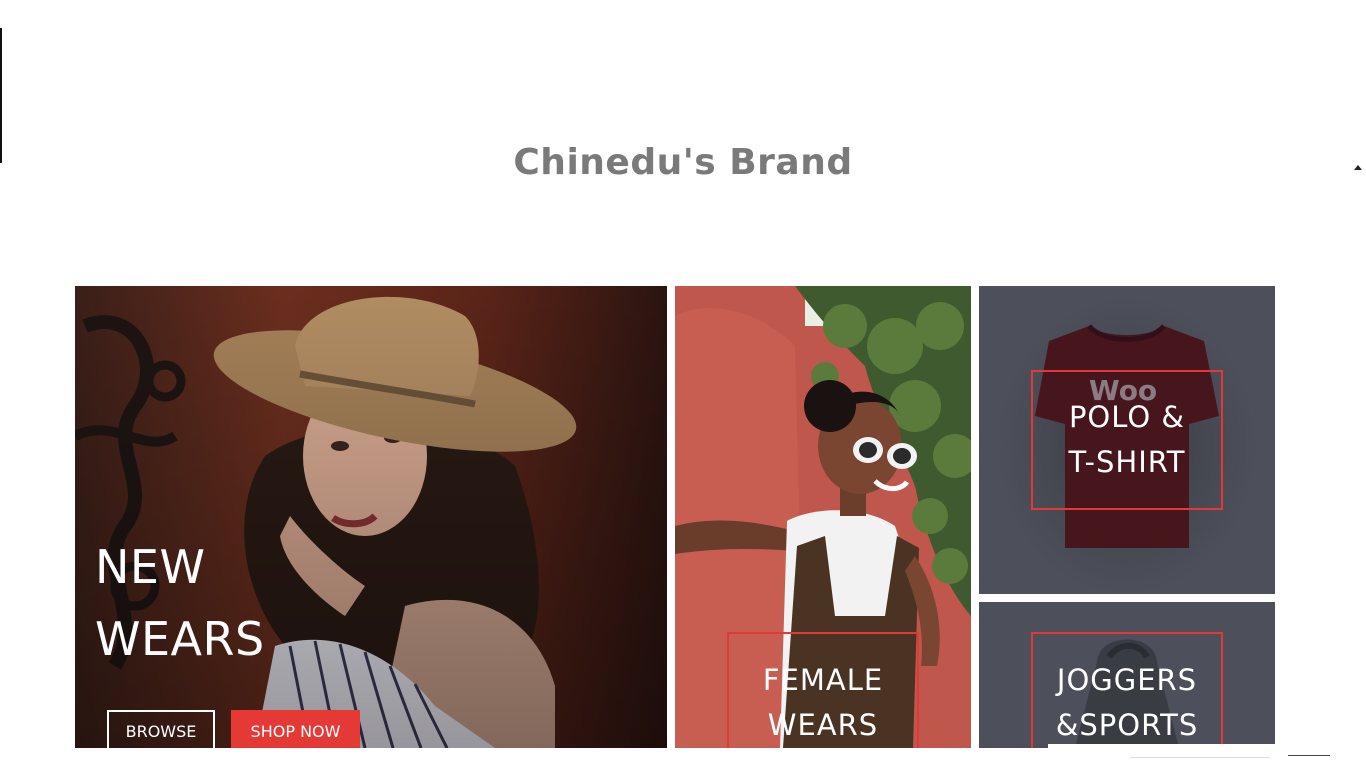 The width and height of the screenshot is (1366, 768). I want to click on female-wears-line2: WEARS, so click(823, 725).